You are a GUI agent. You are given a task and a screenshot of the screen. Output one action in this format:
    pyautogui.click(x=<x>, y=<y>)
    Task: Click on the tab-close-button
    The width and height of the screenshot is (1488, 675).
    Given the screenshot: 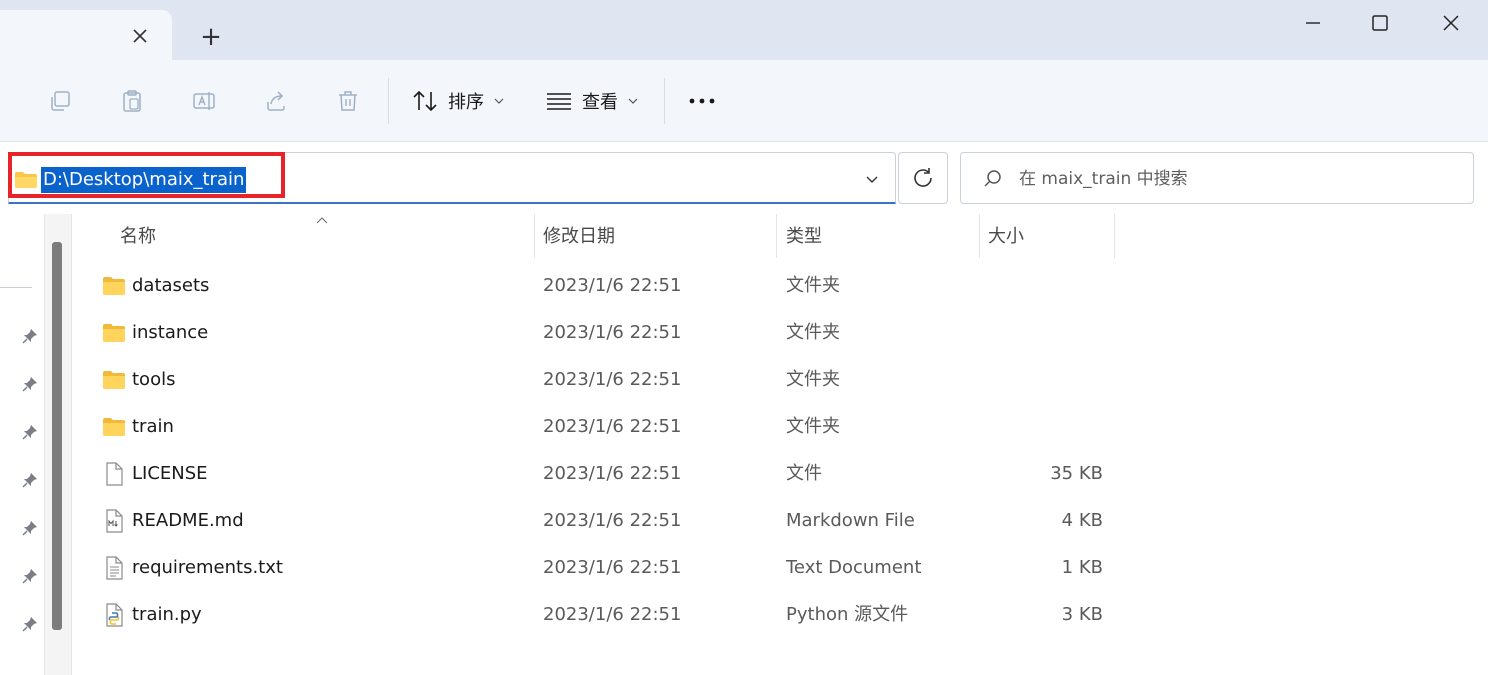 What is the action you would take?
    pyautogui.click(x=140, y=36)
    